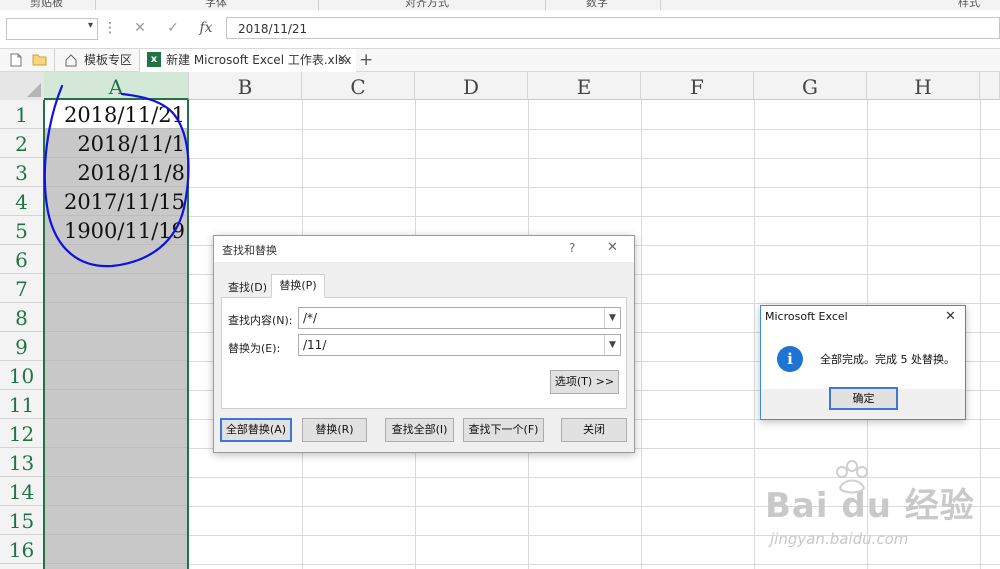  What do you see at coordinates (22, 172) in the screenshot?
I see `row-header-3: 3` at bounding box center [22, 172].